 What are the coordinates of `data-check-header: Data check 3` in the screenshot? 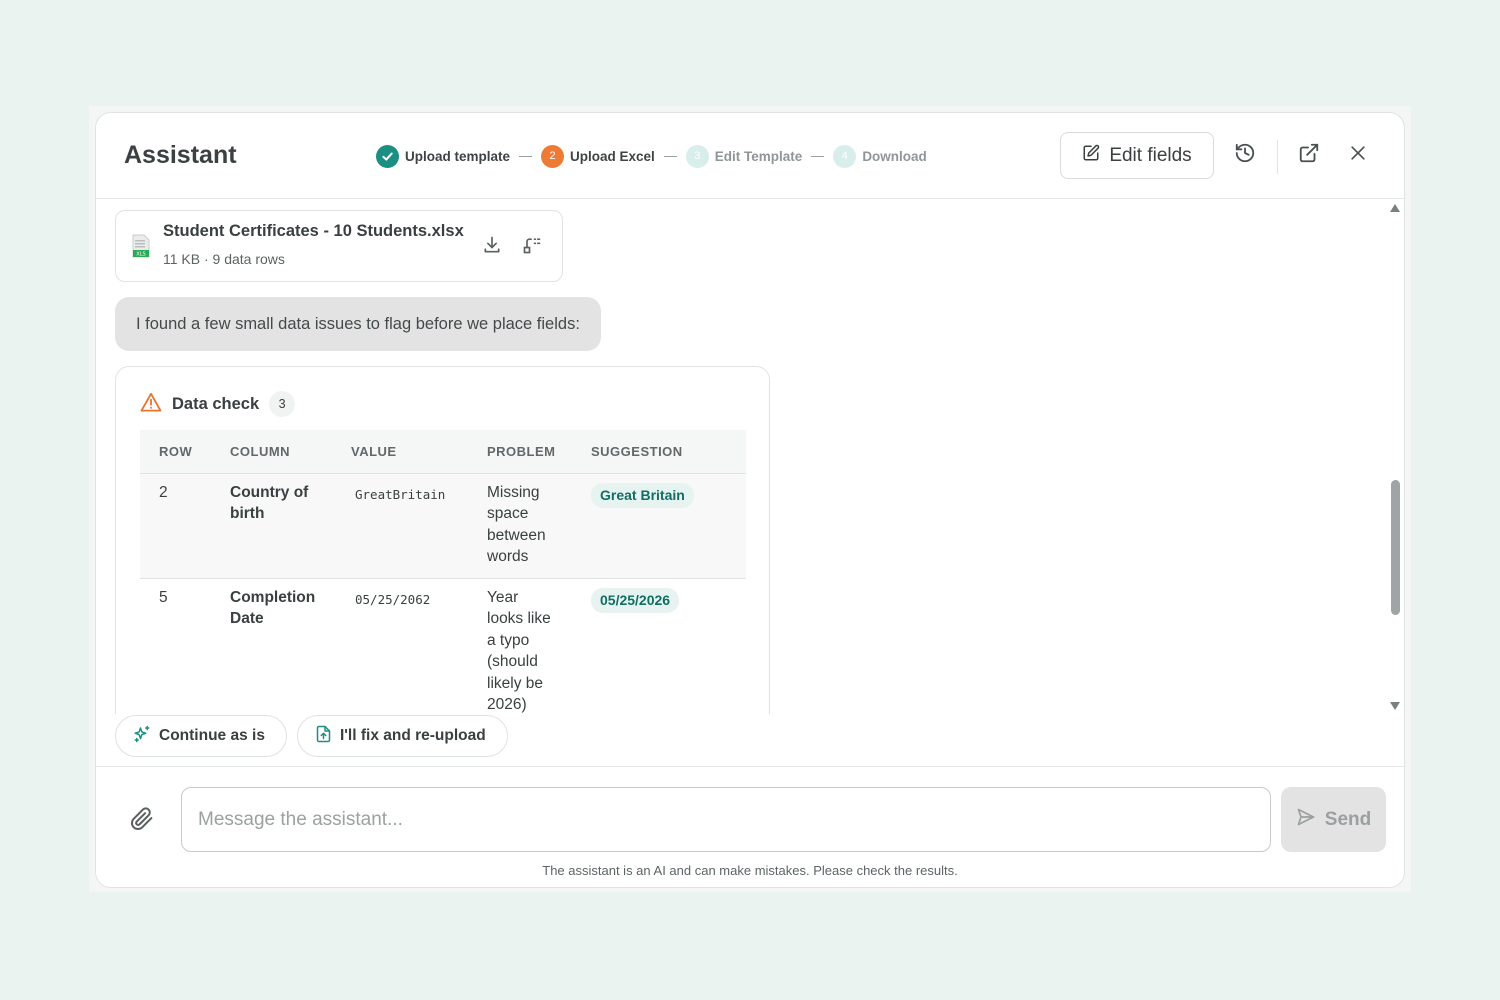 It's located at (218, 404).